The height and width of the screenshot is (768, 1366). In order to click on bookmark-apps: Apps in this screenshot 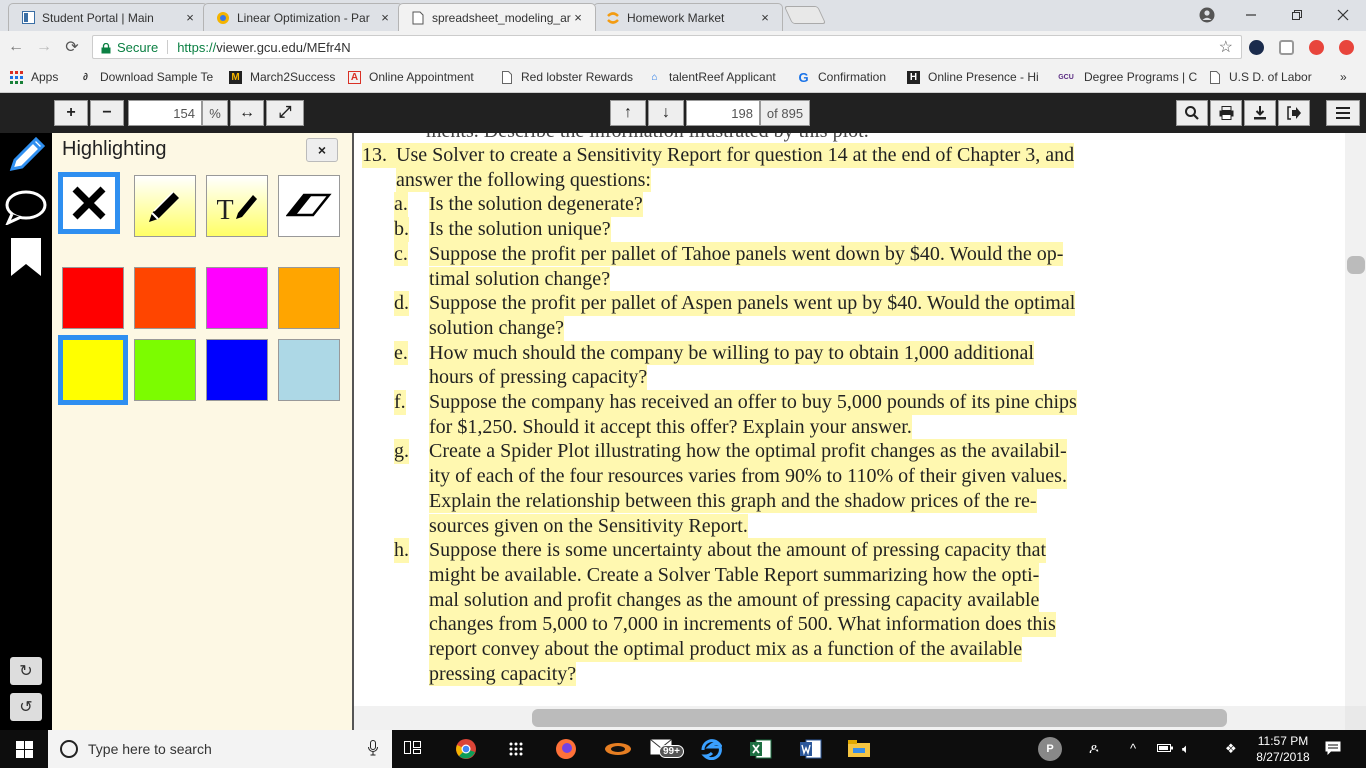, I will do `click(34, 77)`.